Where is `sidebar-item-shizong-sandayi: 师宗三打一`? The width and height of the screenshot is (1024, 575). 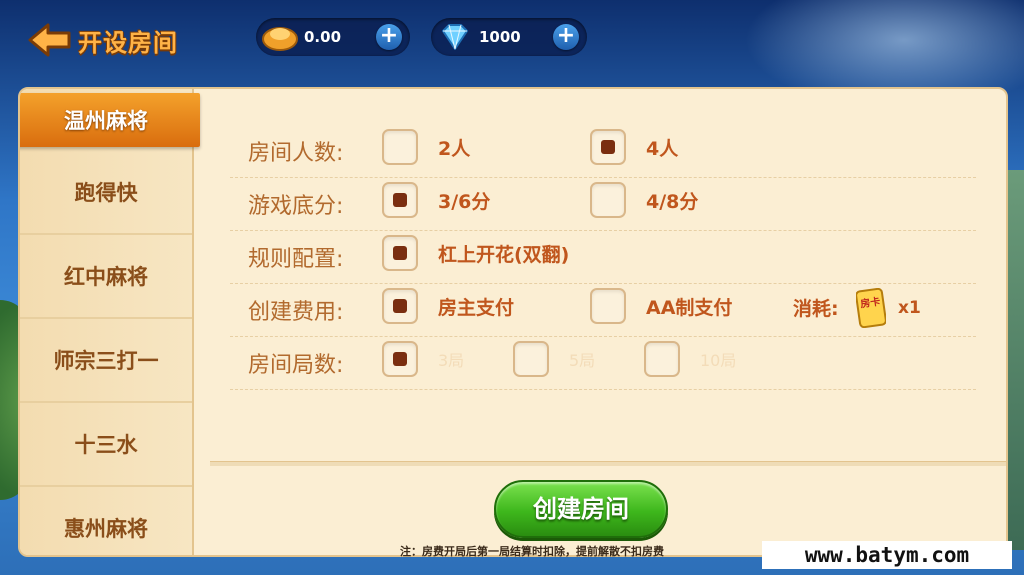
sidebar-item-shizong-sandayi: 师宗三打一 is located at coordinates (106, 361).